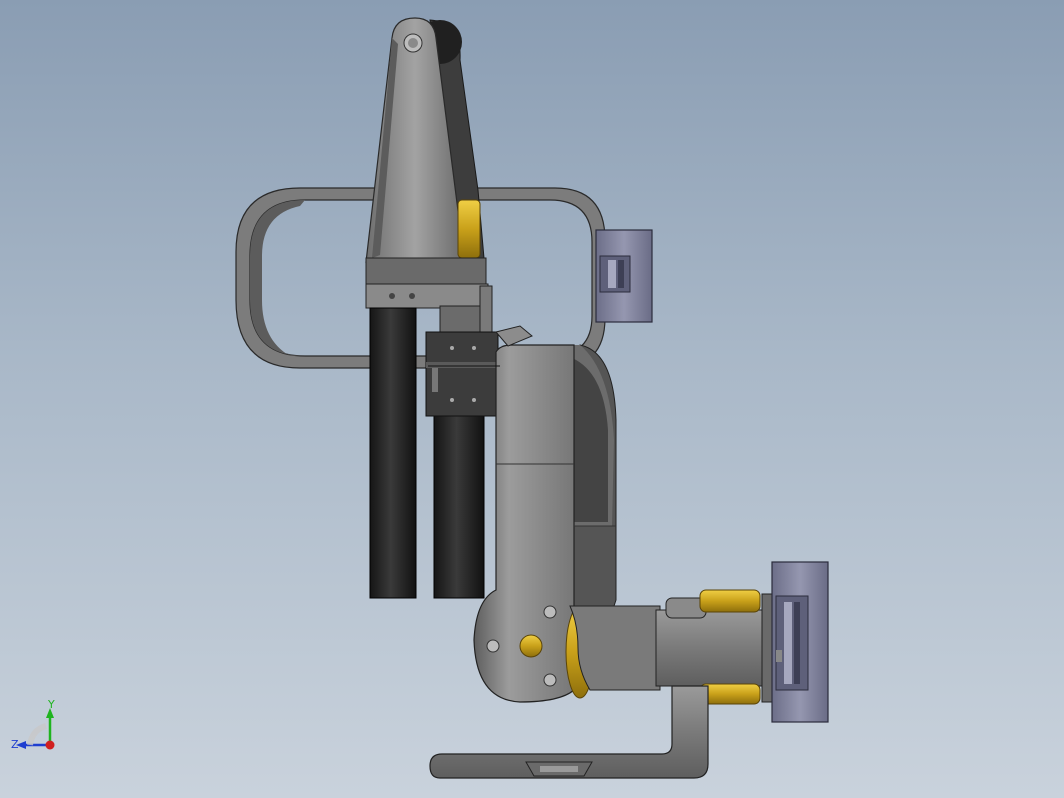  I want to click on coordinate-triad: Y Z, so click(33, 725).